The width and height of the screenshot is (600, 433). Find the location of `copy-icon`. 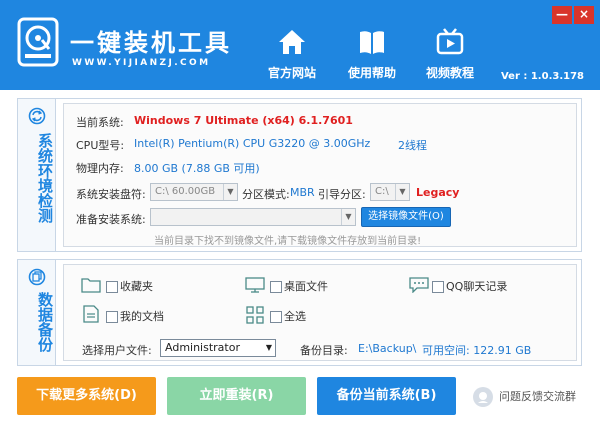

copy-icon is located at coordinates (37, 277).